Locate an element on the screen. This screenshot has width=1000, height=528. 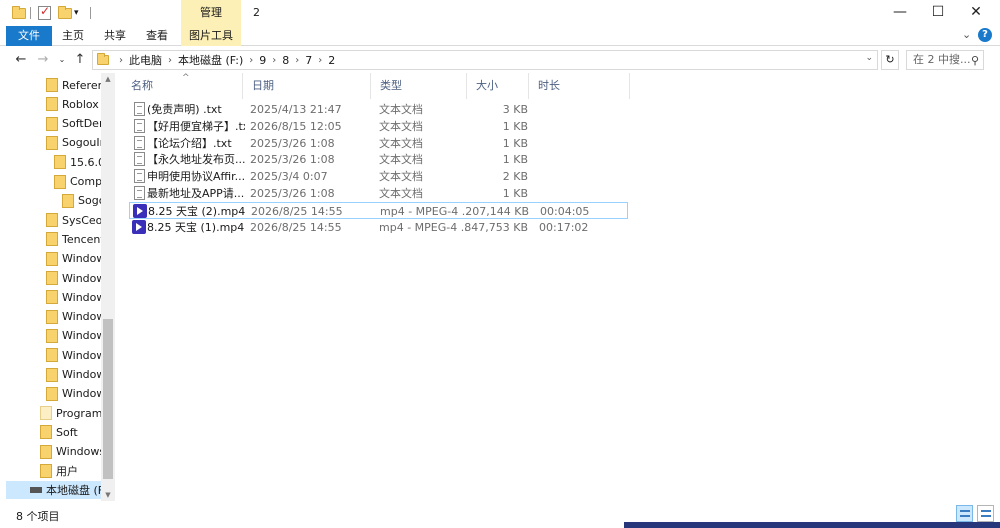
address-dropdown-icon: ⌄ is located at coordinates (869, 58).